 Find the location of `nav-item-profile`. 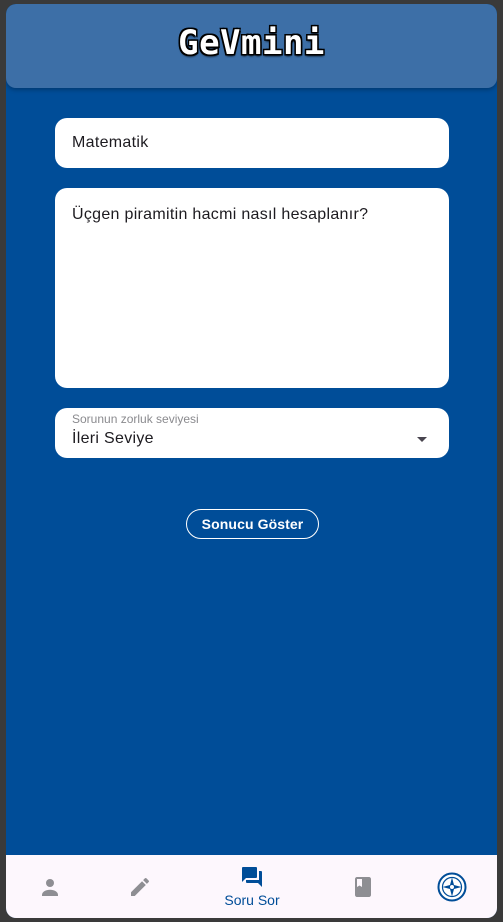

nav-item-profile is located at coordinates (50, 886).